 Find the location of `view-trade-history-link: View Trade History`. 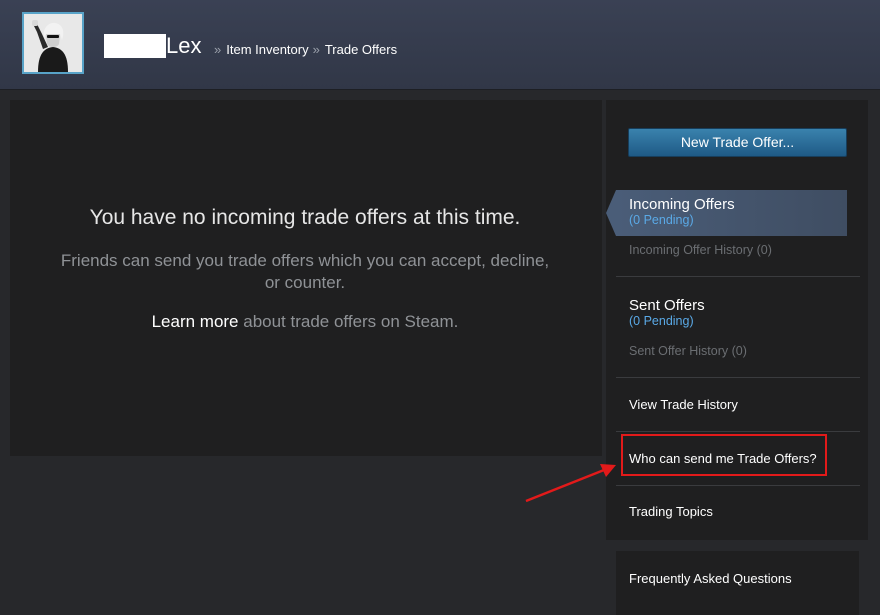

view-trade-history-link: View Trade History is located at coordinates (683, 405).